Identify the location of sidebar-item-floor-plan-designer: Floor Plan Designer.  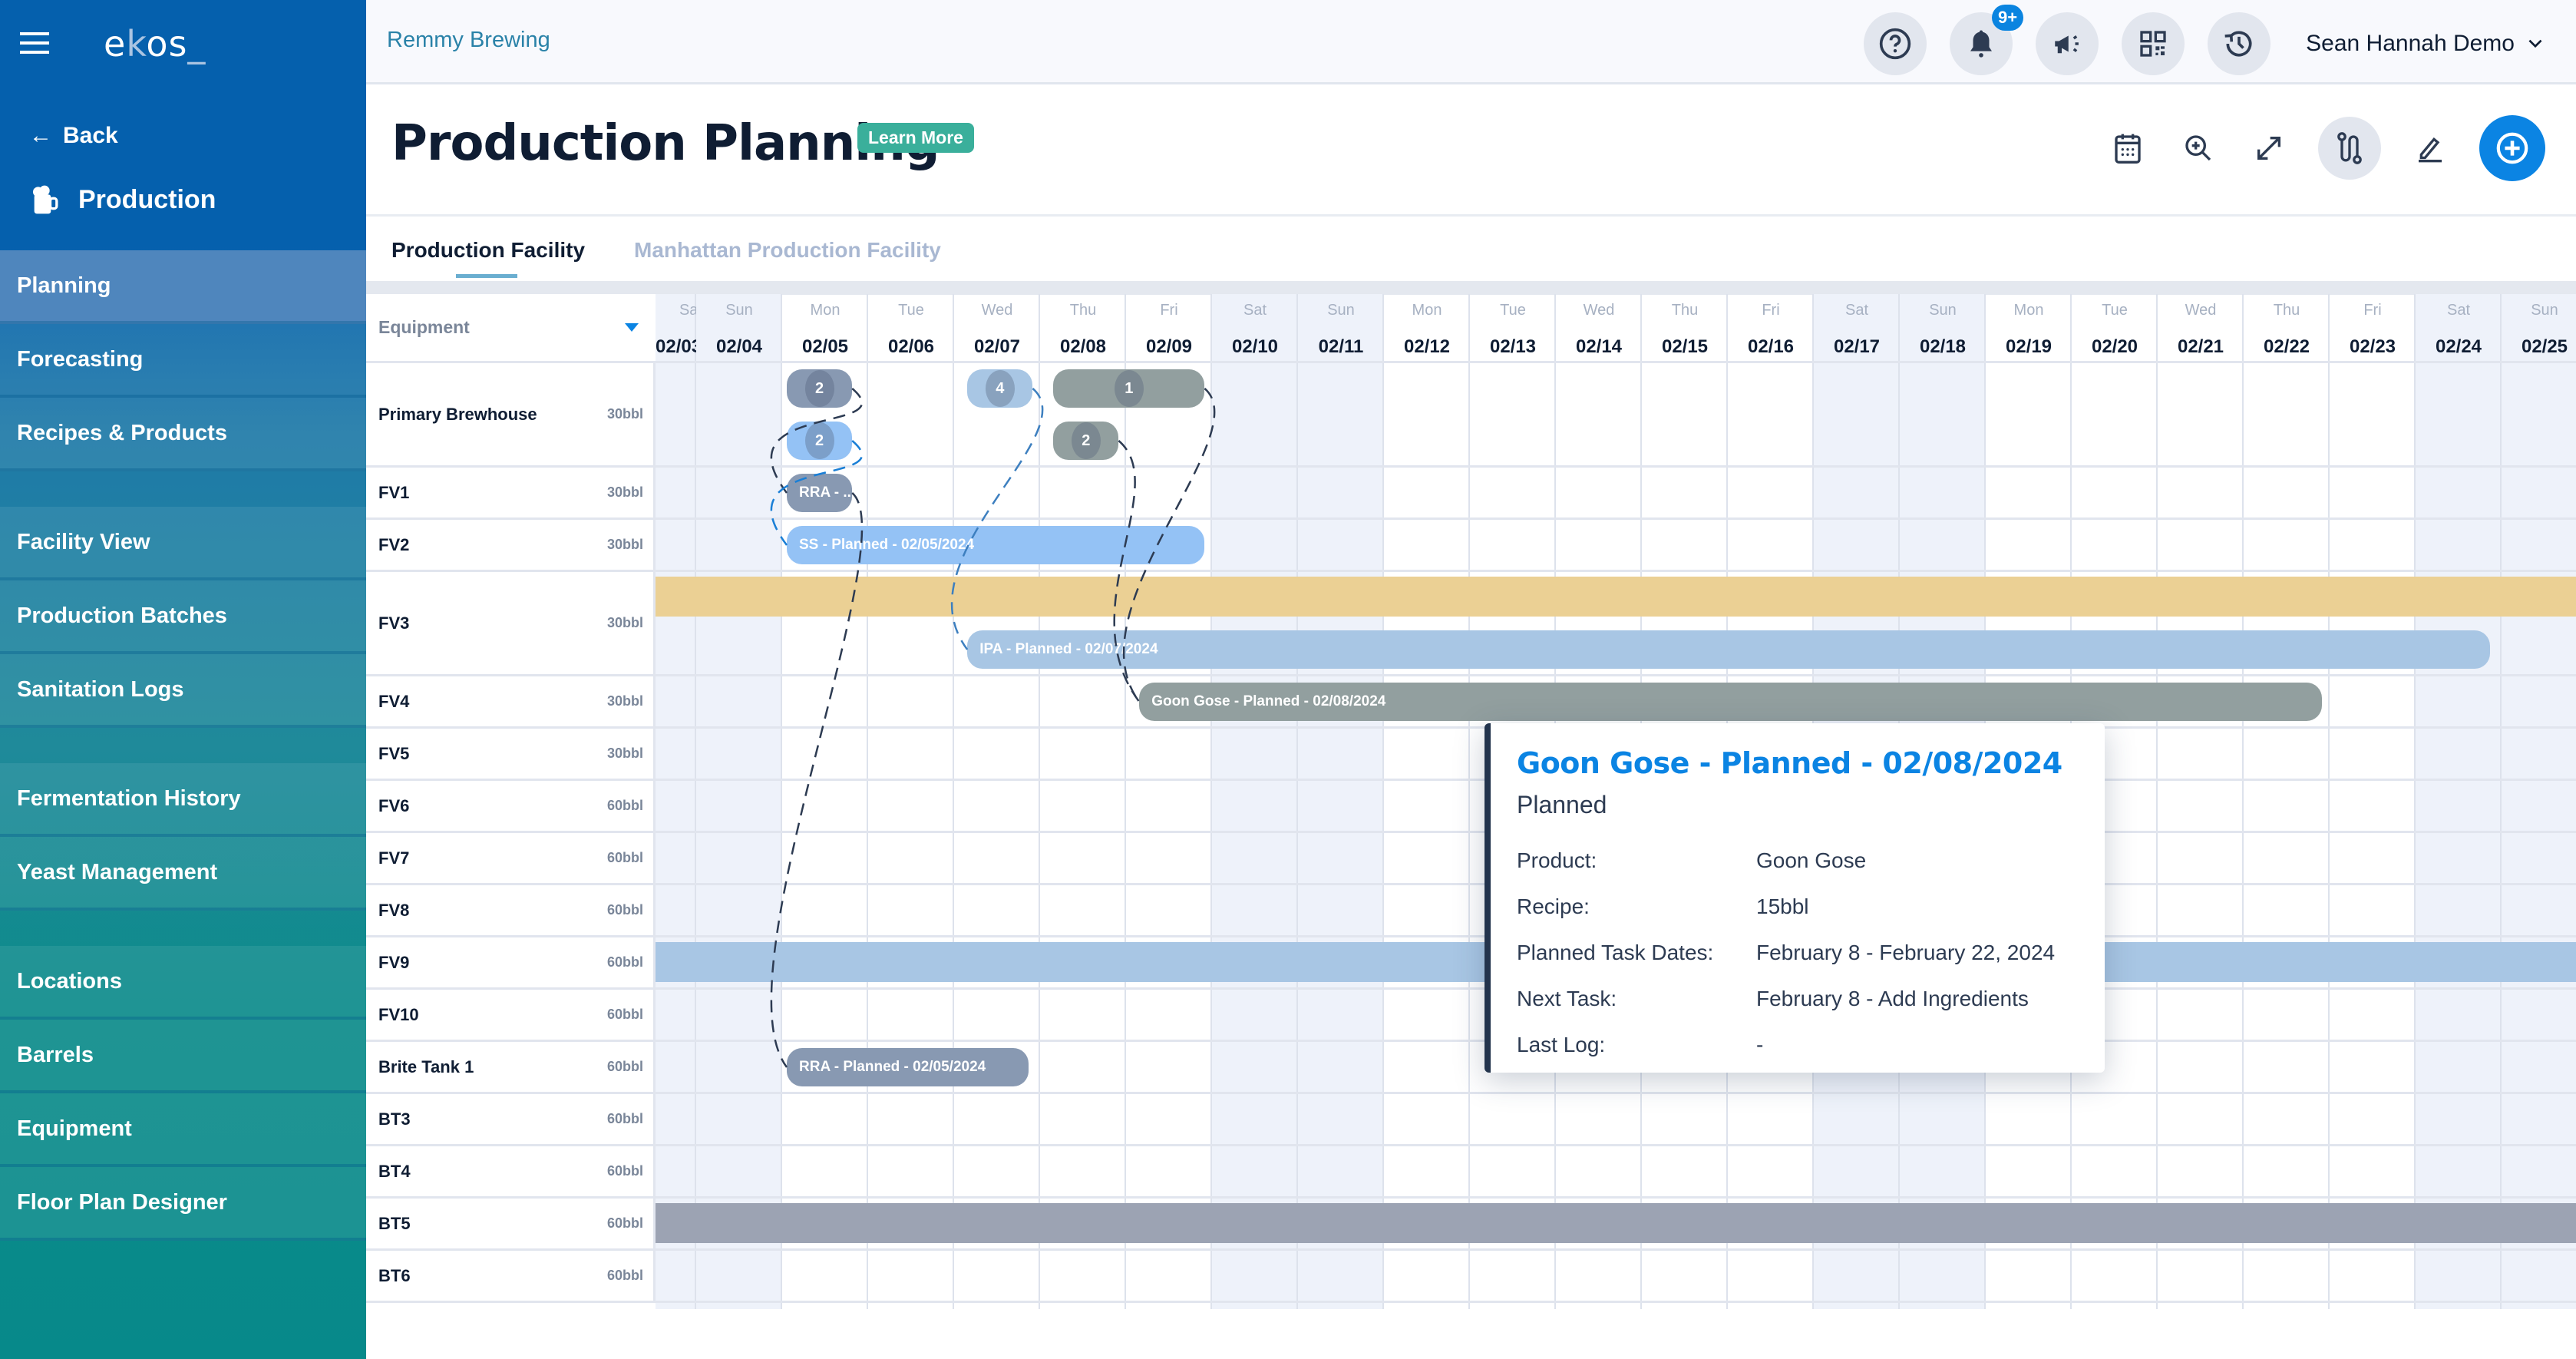
(183, 1204).